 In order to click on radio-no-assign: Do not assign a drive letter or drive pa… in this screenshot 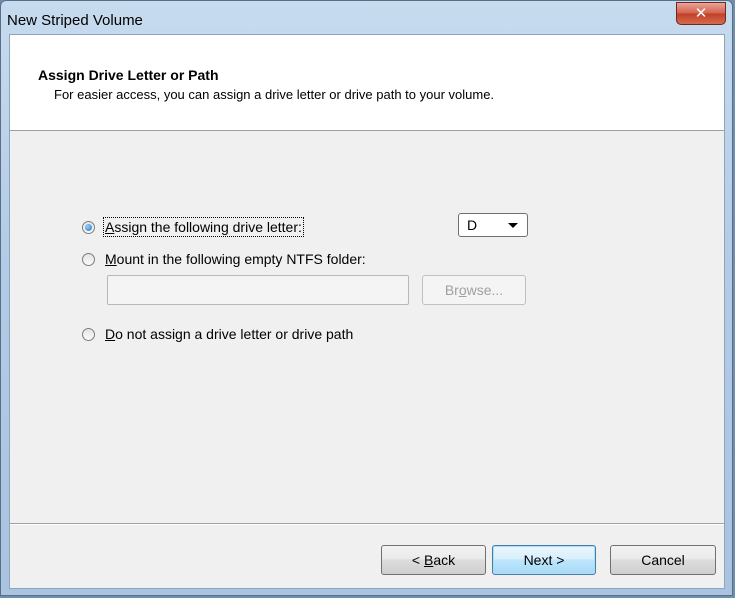, I will do `click(217, 334)`.